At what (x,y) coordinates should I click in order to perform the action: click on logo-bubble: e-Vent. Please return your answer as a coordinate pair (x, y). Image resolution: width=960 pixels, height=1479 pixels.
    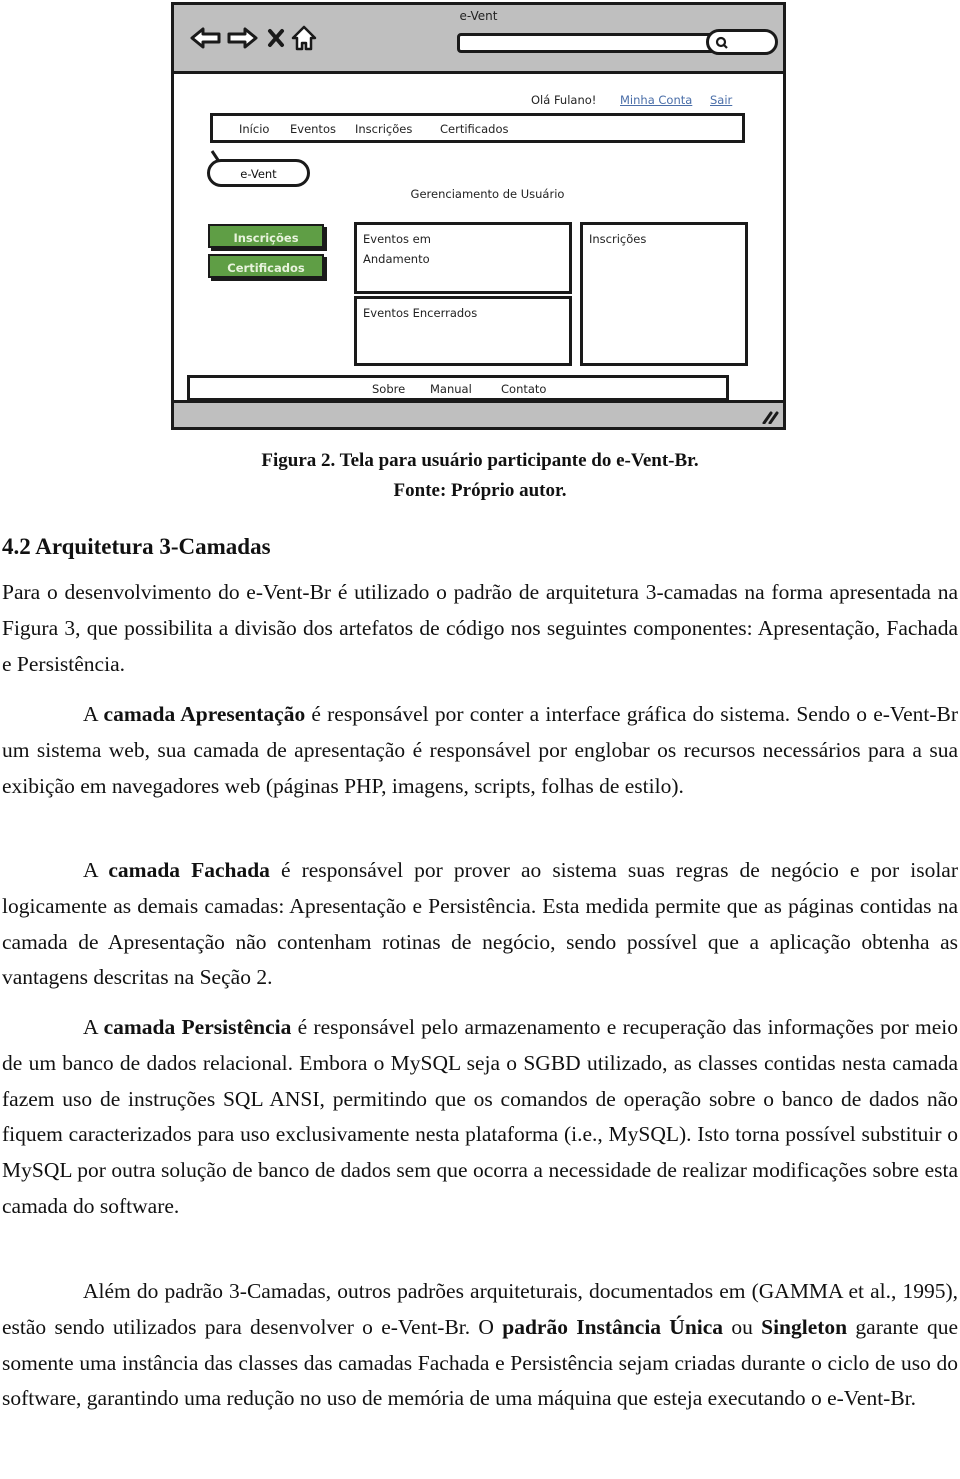
    Looking at the image, I should click on (258, 173).